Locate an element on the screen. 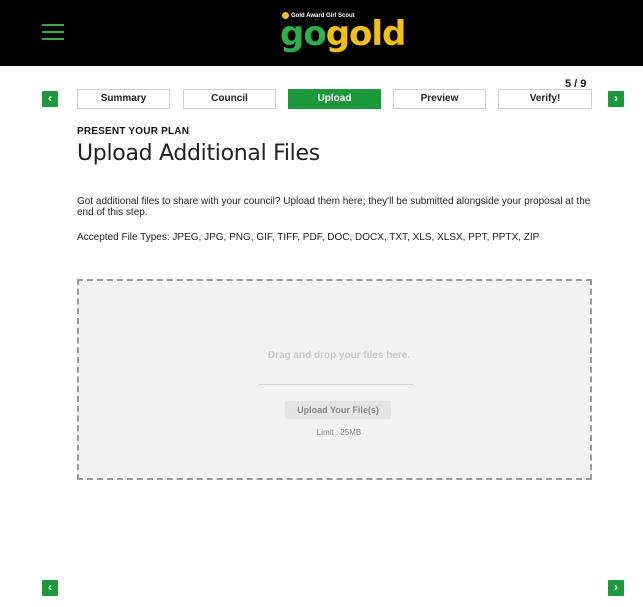  gogold-logo: Gold Award Girl Scout gogold is located at coordinates (343, 33).